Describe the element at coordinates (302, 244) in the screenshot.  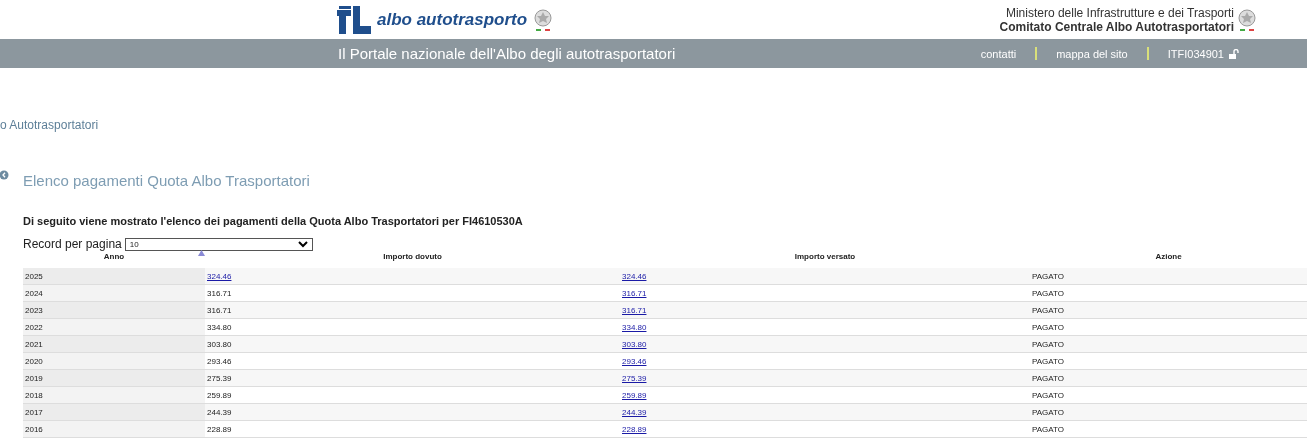
I see `chevron-icon` at that location.